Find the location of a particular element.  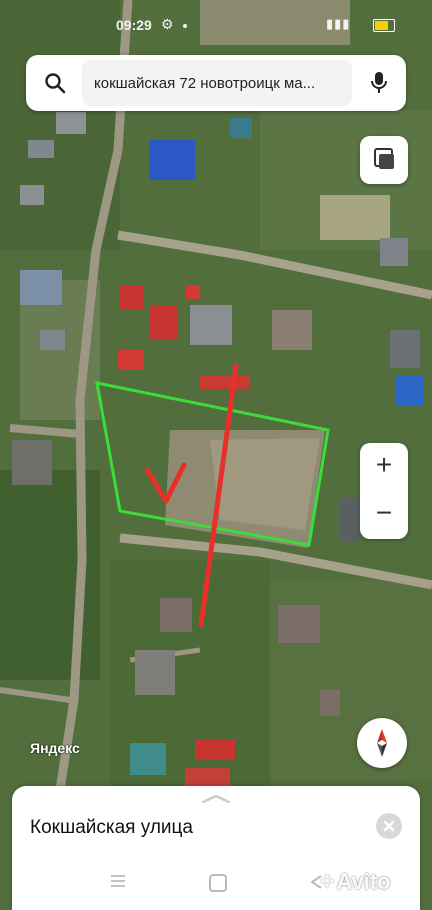

avito-watermark: ⁘Avito is located at coordinates (354, 882).